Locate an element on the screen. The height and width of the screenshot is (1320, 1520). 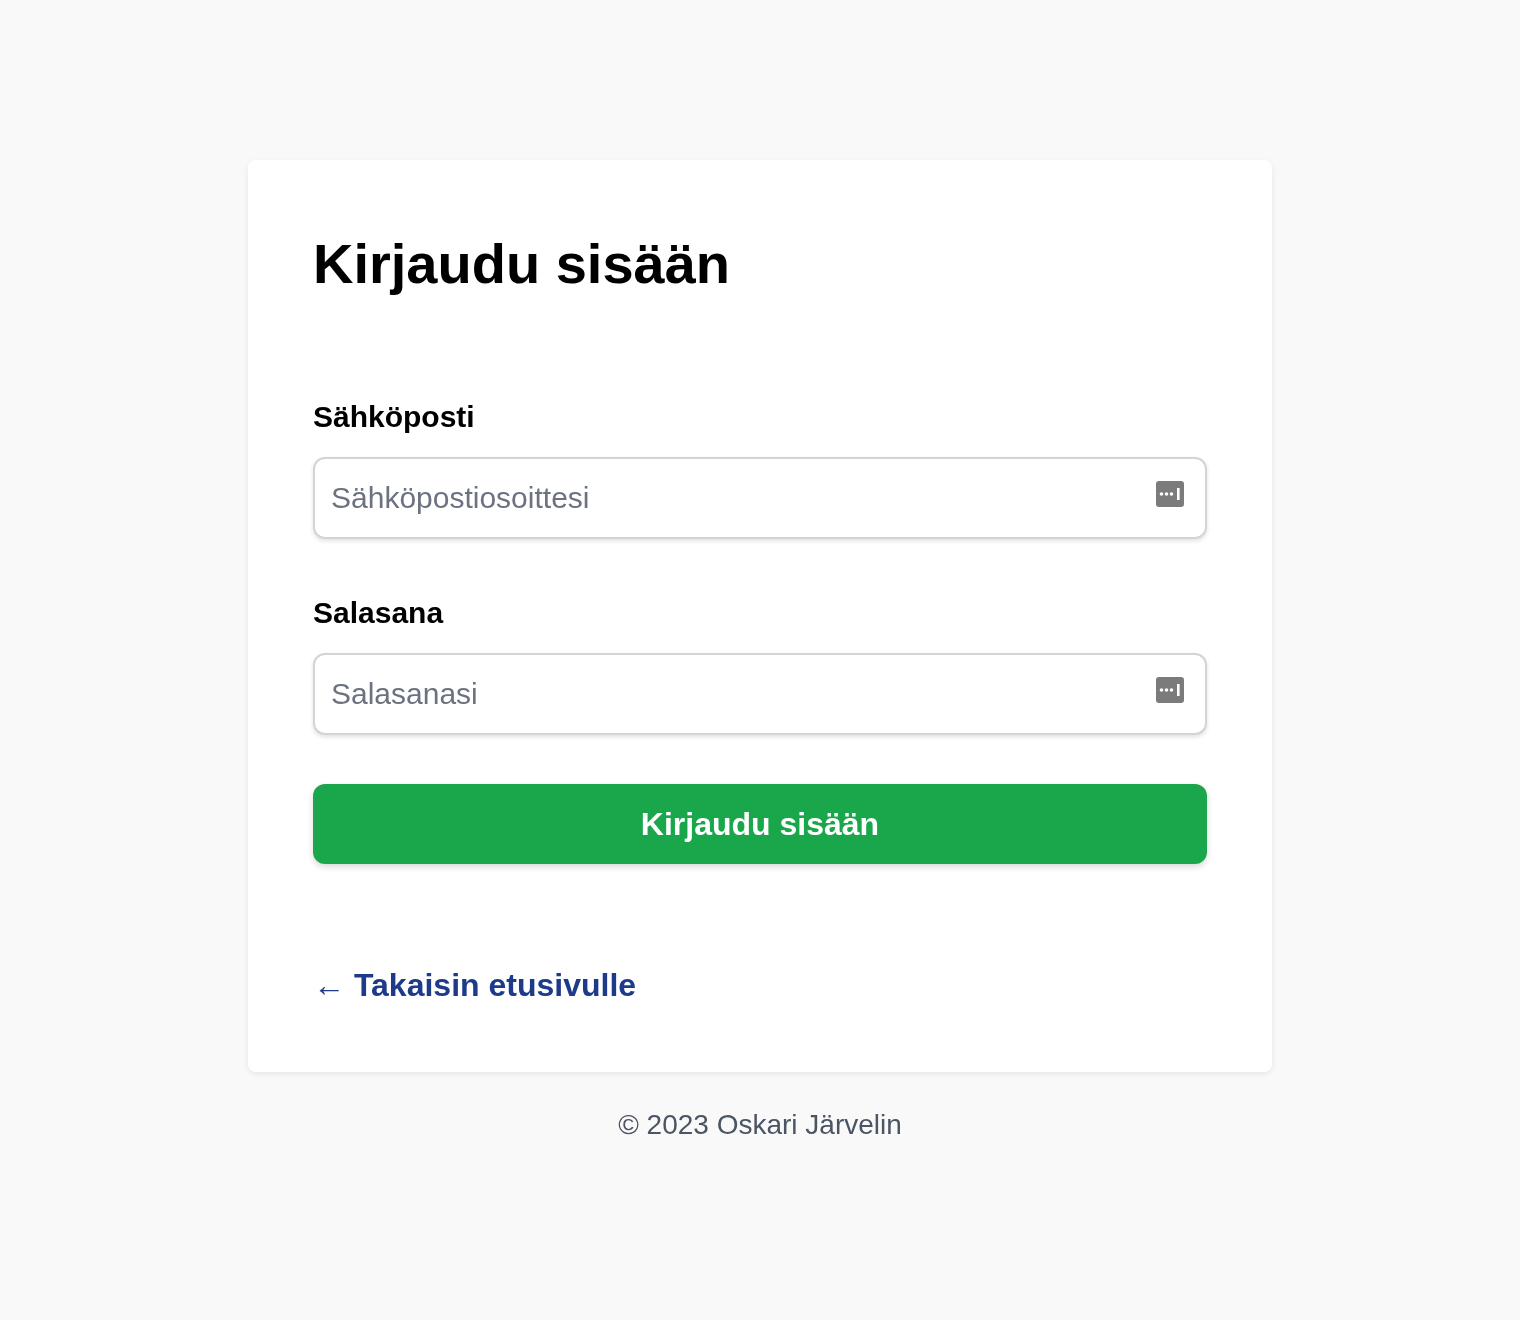
back-link: ← Takaisin etusivulle is located at coordinates (475, 985).